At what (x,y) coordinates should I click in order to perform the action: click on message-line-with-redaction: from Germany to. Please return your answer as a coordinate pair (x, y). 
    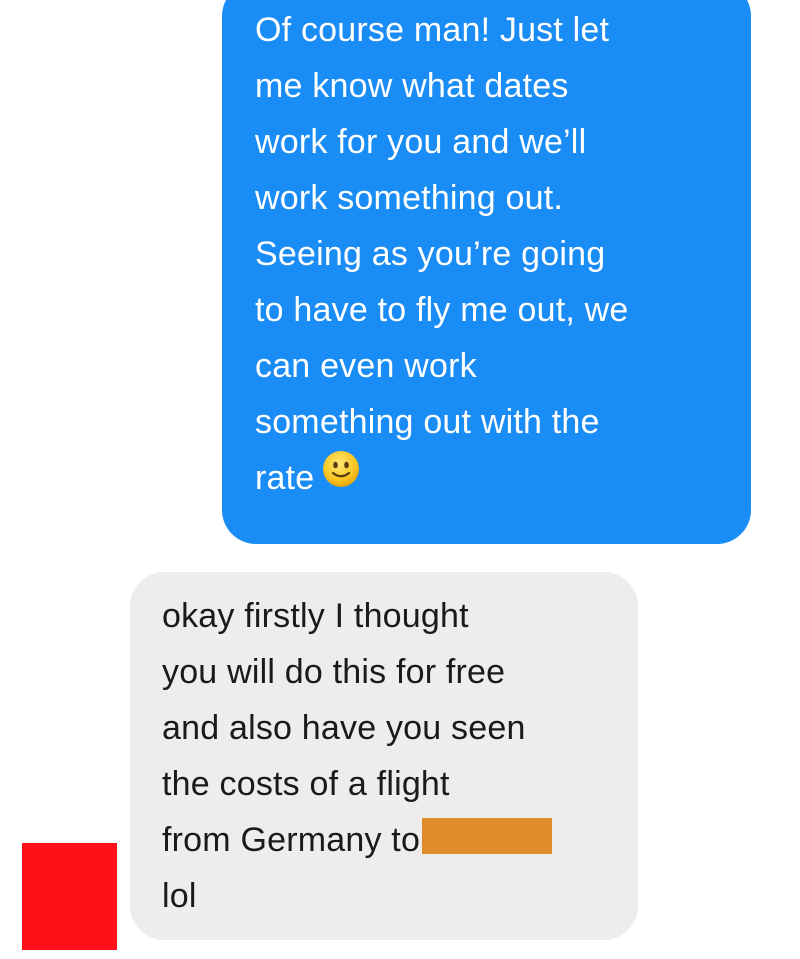
    Looking at the image, I should click on (400, 840).